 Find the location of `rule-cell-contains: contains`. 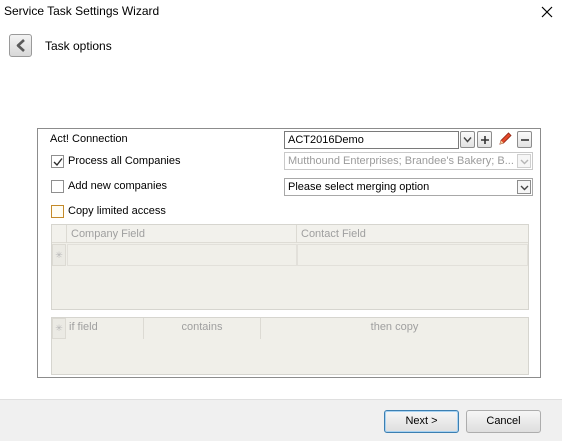

rule-cell-contains: contains is located at coordinates (202, 328).